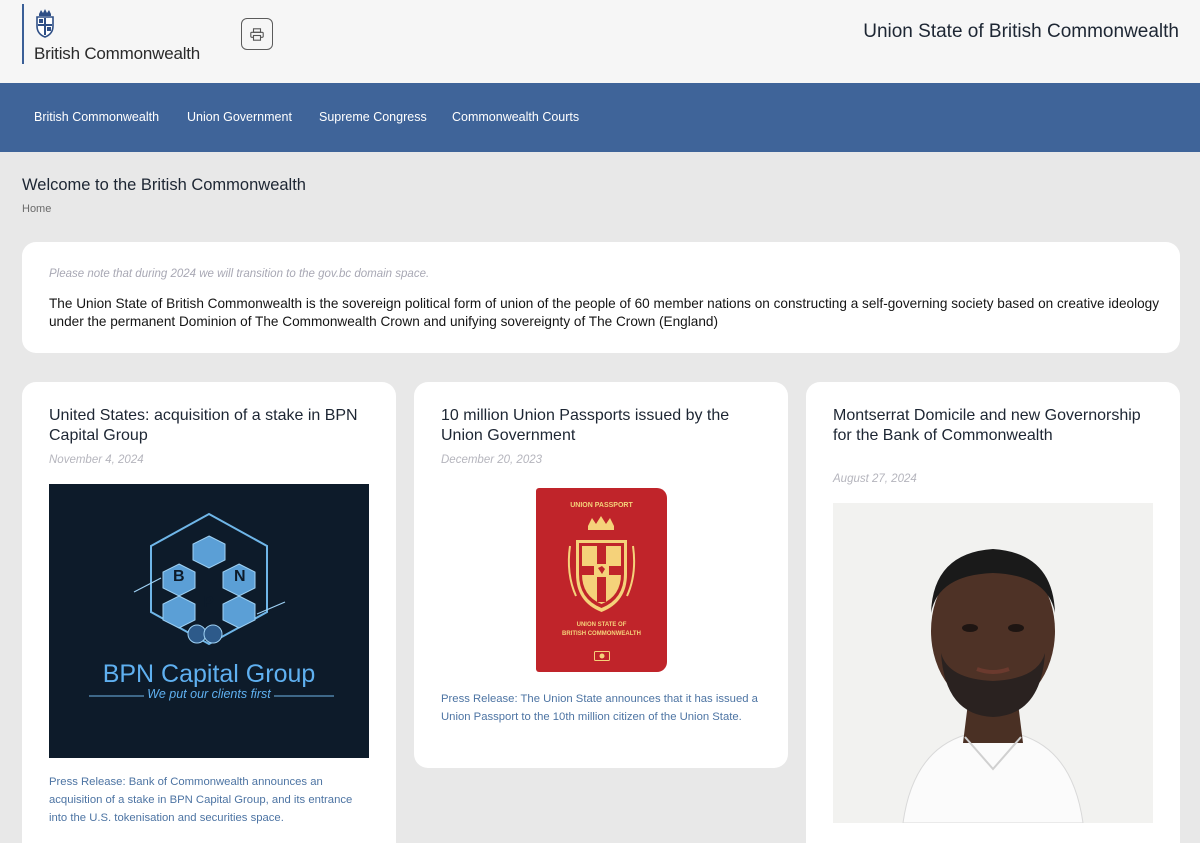 Image resolution: width=1200 pixels, height=843 pixels. I want to click on news-card-date: November 4, 2024, so click(96, 460).